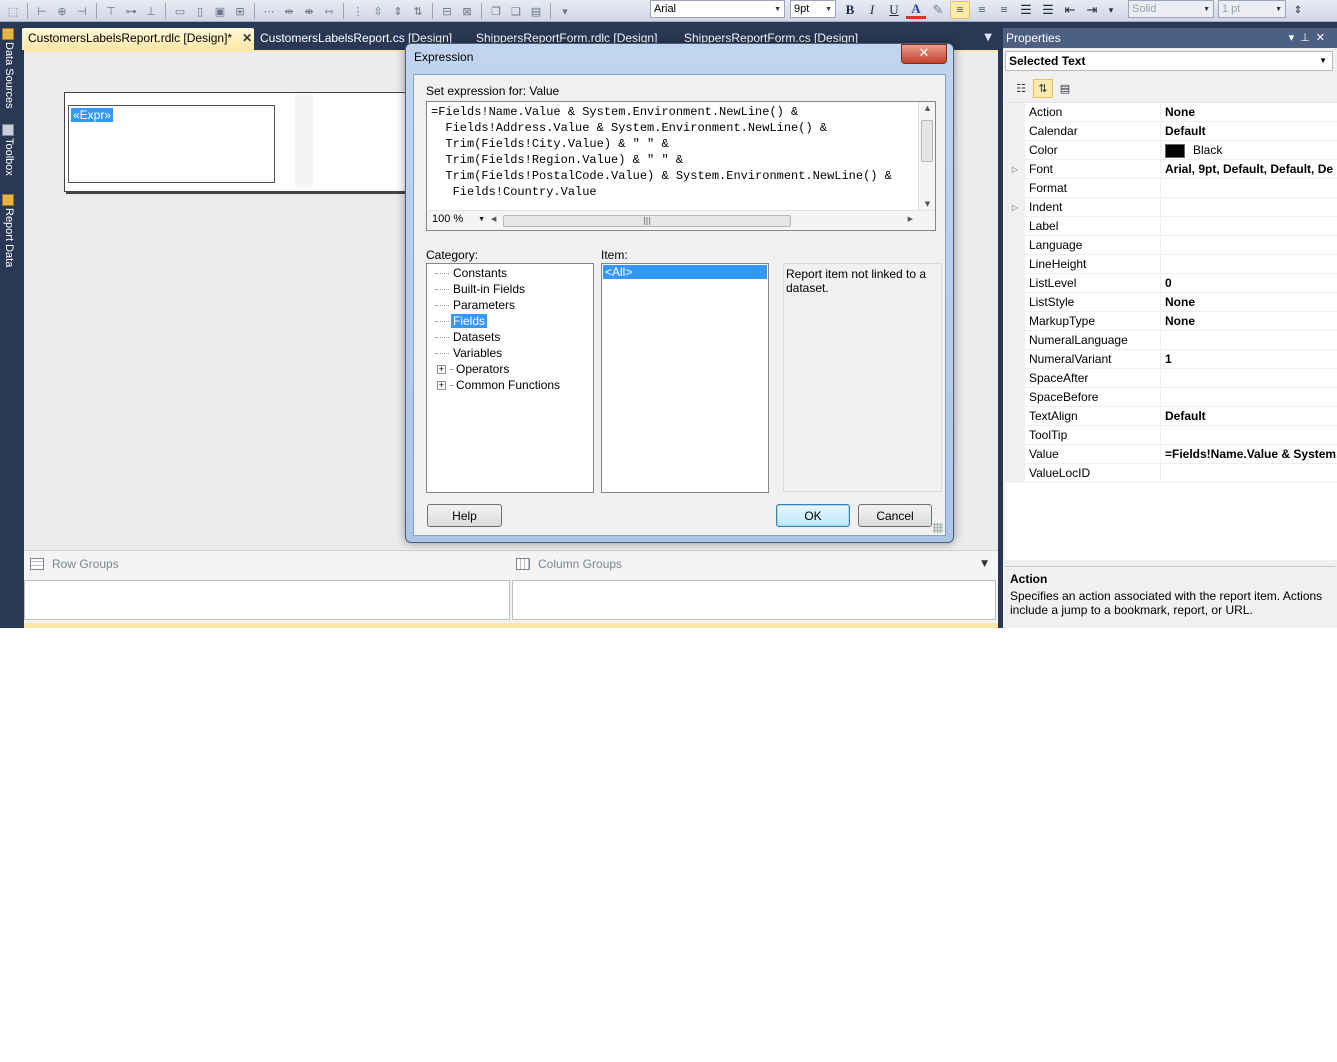 This screenshot has height=1062, width=1337. I want to click on align-right-icon: ⊣, so click(82, 11).